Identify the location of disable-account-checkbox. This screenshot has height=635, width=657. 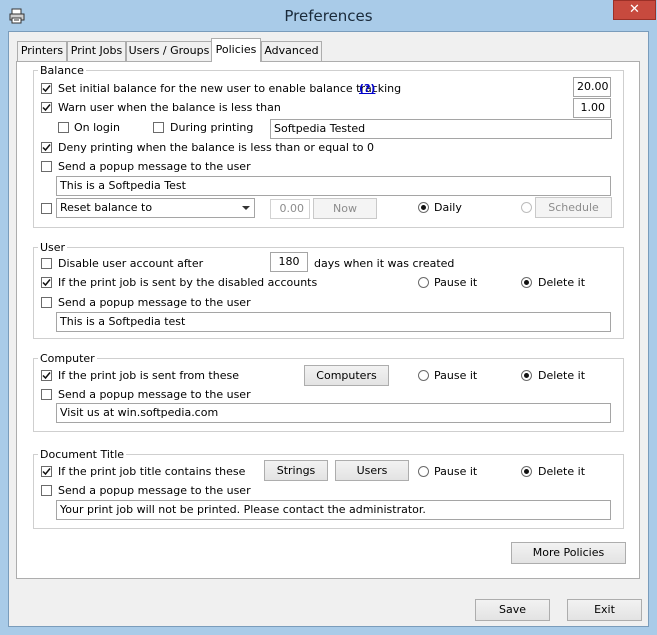
(46, 263).